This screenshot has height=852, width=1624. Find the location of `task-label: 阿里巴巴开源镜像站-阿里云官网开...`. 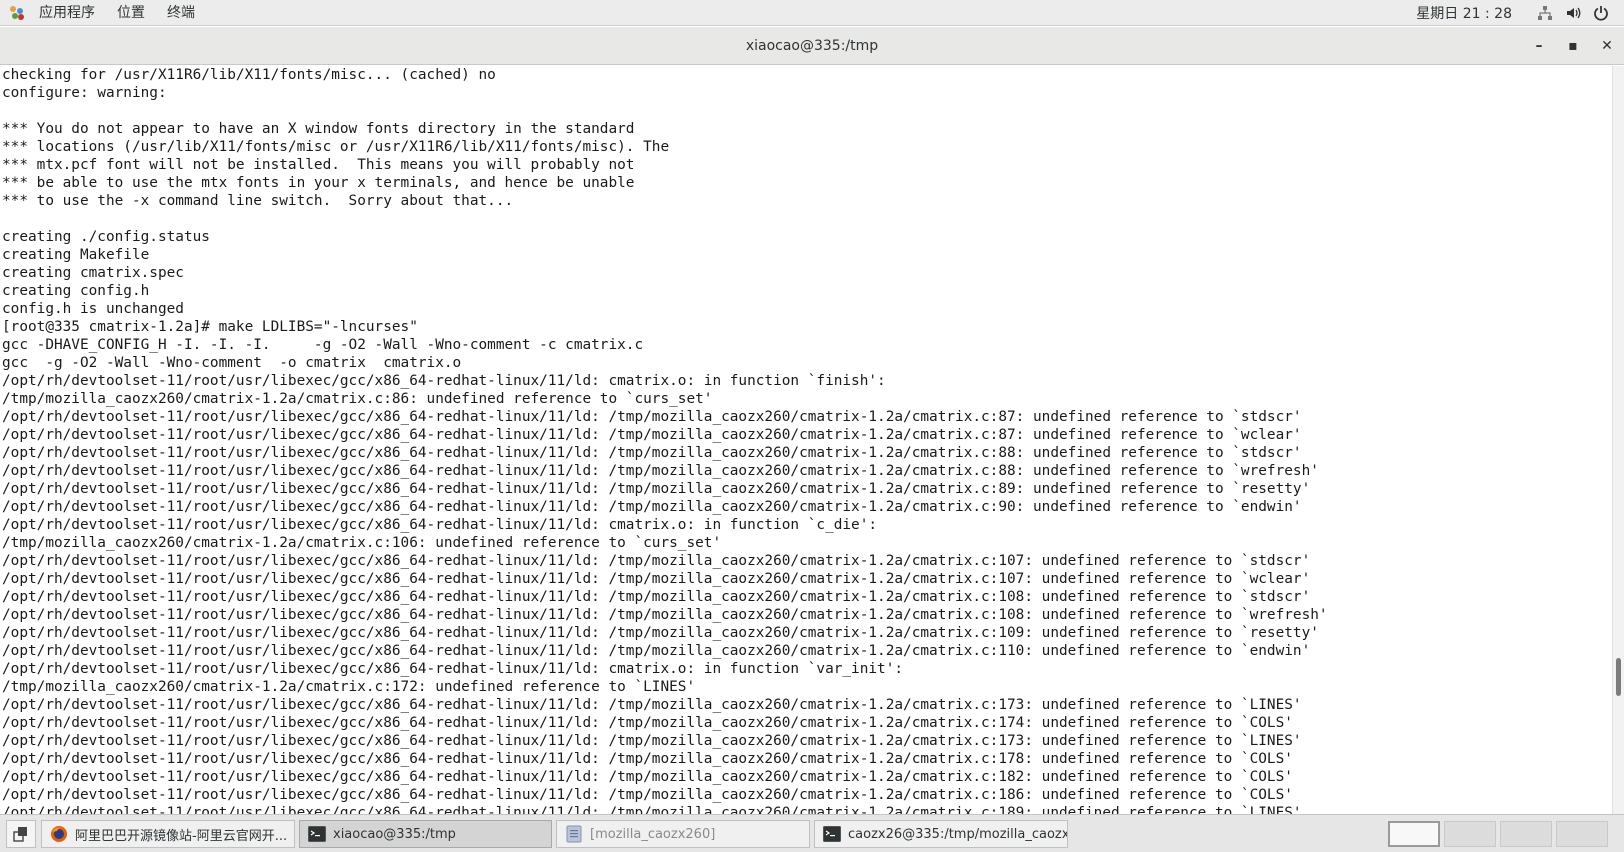

task-label: 阿里巴巴开源镜像站-阿里云官网开... is located at coordinates (181, 836).